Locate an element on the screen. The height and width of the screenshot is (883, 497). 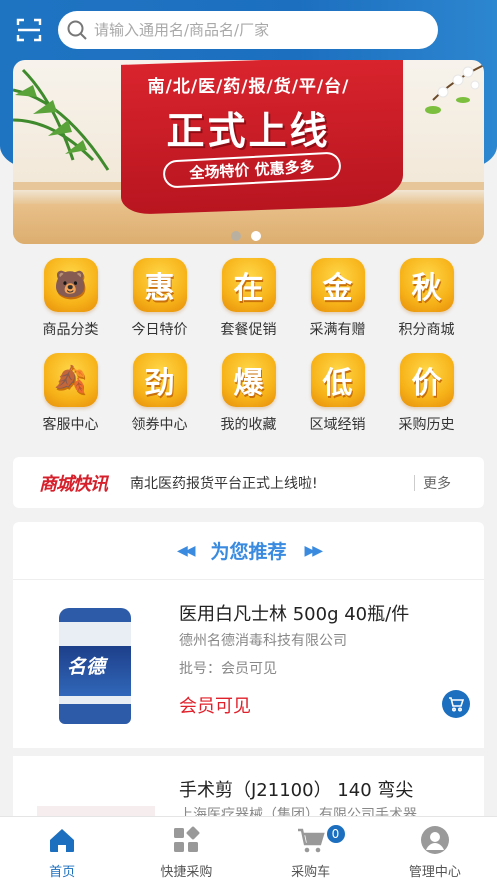
banner-subtitle: 南/北/医/药/报/货/平/台/ is located at coordinates (248, 87).